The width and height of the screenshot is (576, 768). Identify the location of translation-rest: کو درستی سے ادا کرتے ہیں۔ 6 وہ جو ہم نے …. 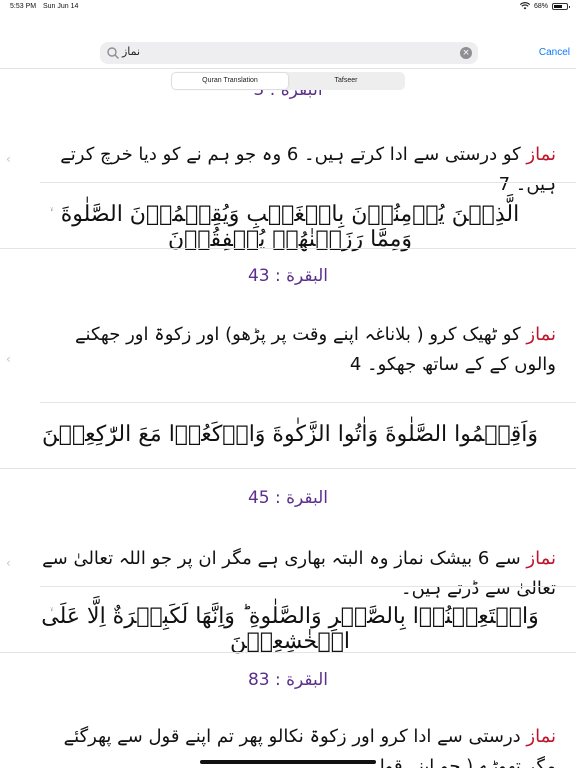
(308, 169).